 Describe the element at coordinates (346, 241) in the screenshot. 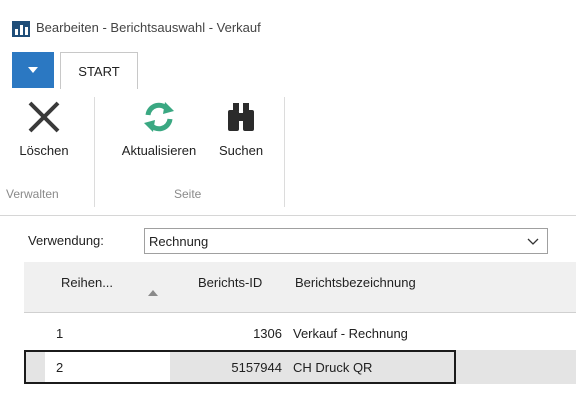

I see `usage-dropdown: Rechnung` at that location.